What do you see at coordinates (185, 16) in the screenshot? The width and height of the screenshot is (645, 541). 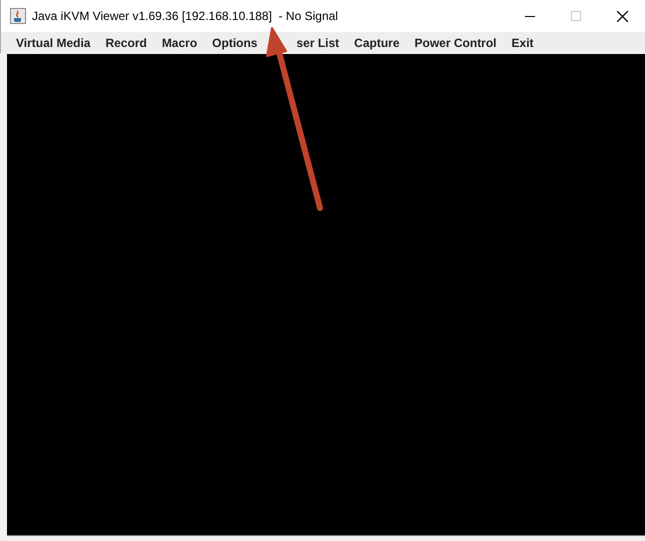 I see `window-title: Java iKVM Viewer v1.69.36 [192.168.10.188] - No Signal` at bounding box center [185, 16].